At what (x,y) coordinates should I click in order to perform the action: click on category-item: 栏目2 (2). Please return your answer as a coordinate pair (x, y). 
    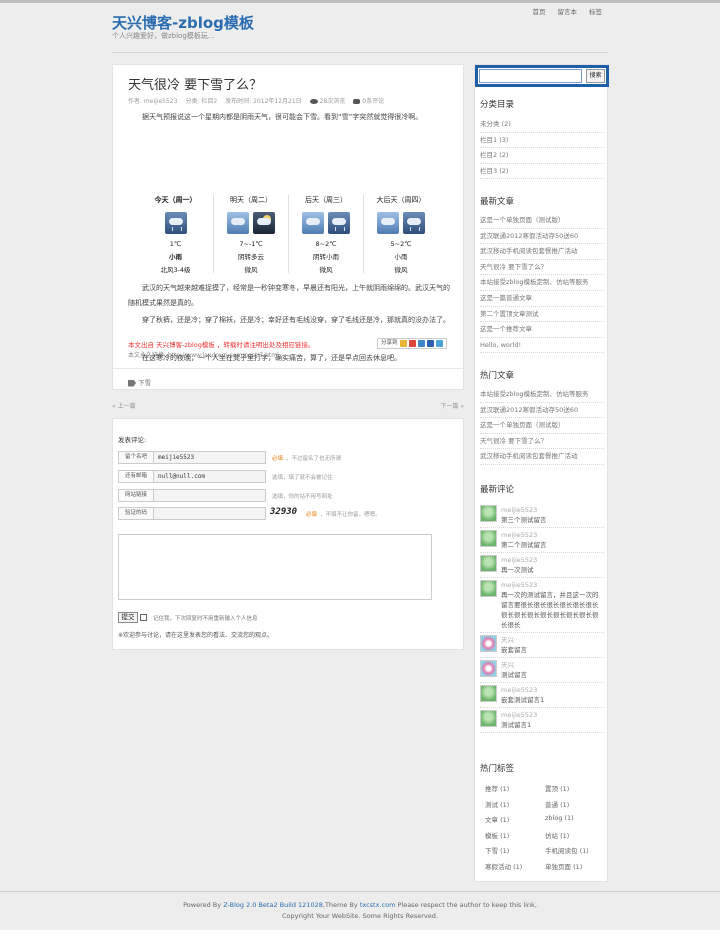
    Looking at the image, I should click on (542, 156).